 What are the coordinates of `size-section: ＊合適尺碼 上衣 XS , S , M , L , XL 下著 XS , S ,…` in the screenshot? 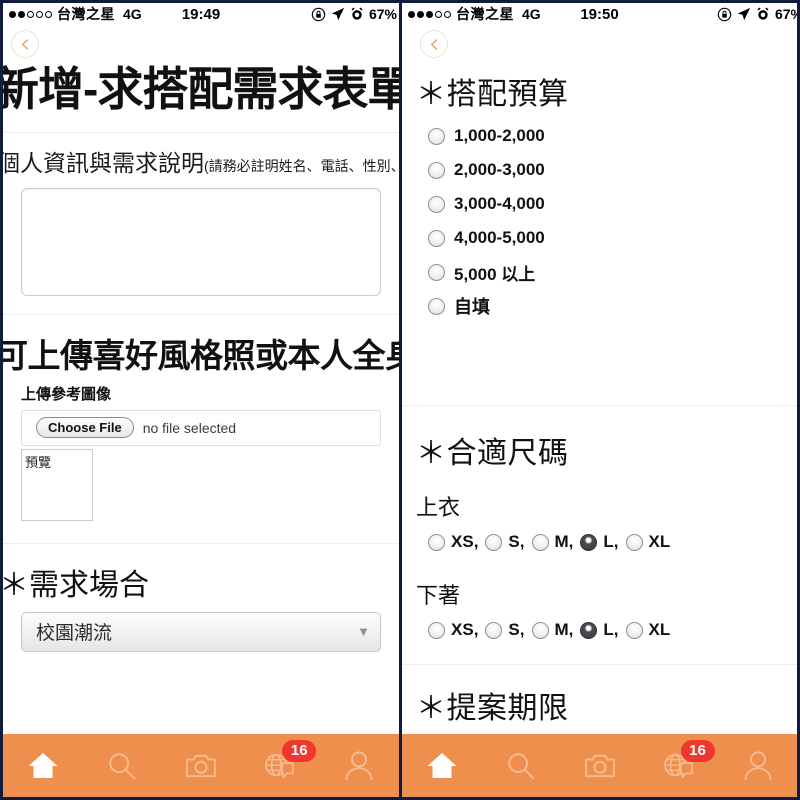 It's located at (599, 523).